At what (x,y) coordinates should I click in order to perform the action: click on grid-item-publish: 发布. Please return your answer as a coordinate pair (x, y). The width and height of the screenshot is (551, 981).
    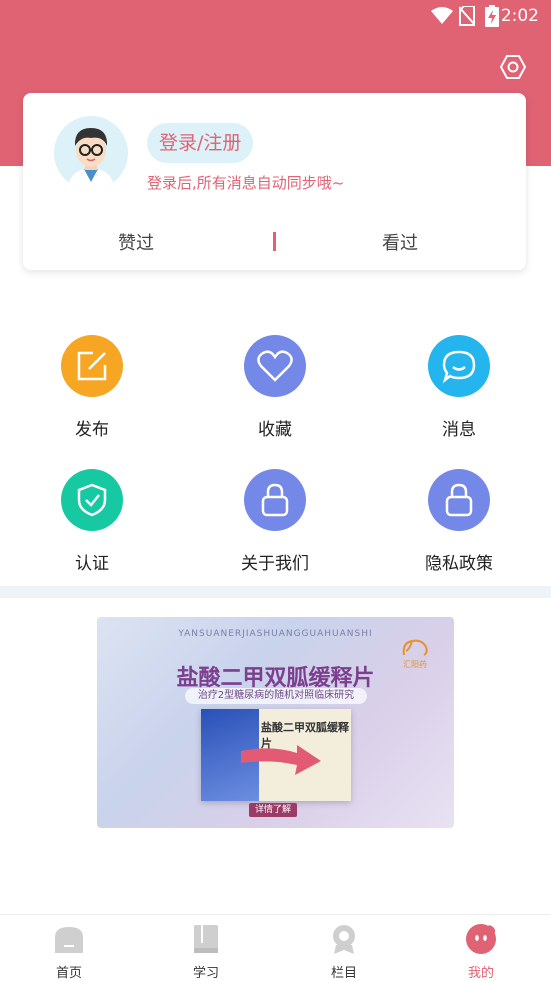
    Looking at the image, I should click on (92, 390).